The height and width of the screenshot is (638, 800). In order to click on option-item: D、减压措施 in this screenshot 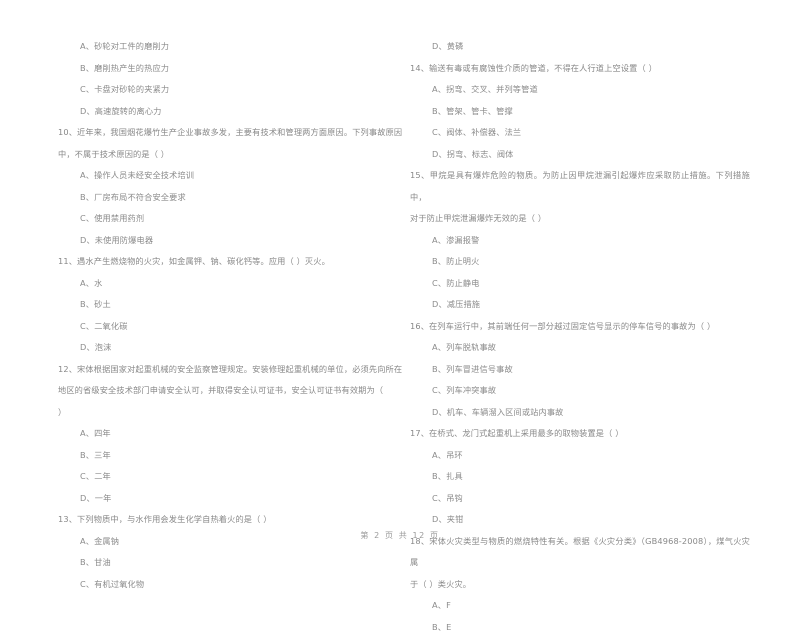, I will do `click(581, 305)`.